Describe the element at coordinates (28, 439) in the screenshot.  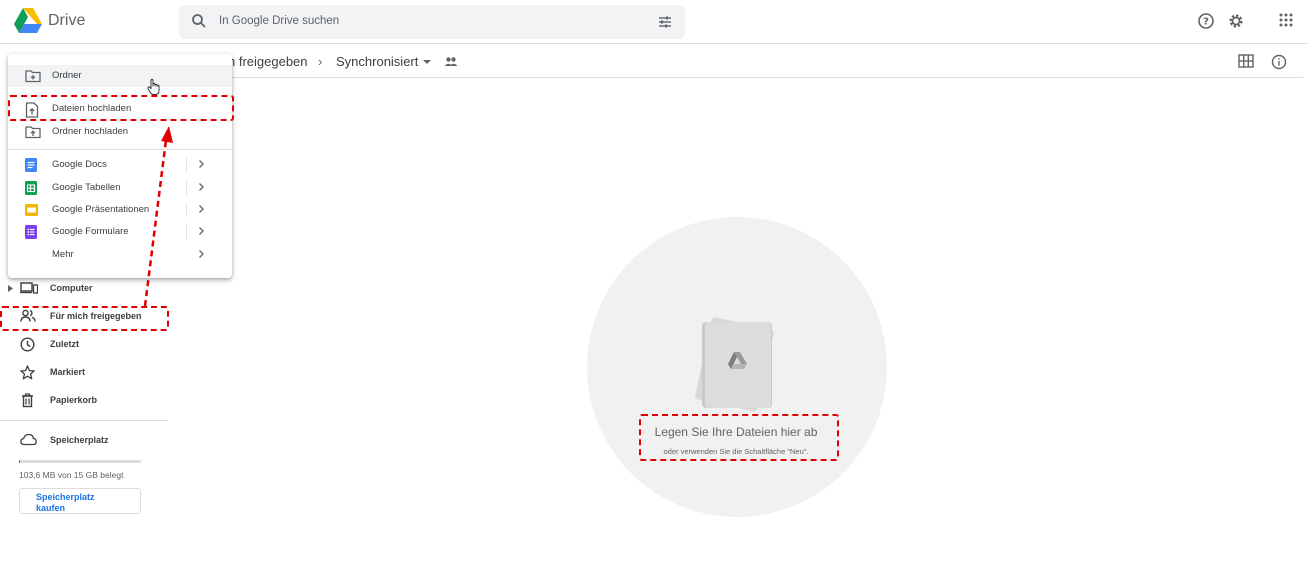
I see `cloud-icon` at that location.